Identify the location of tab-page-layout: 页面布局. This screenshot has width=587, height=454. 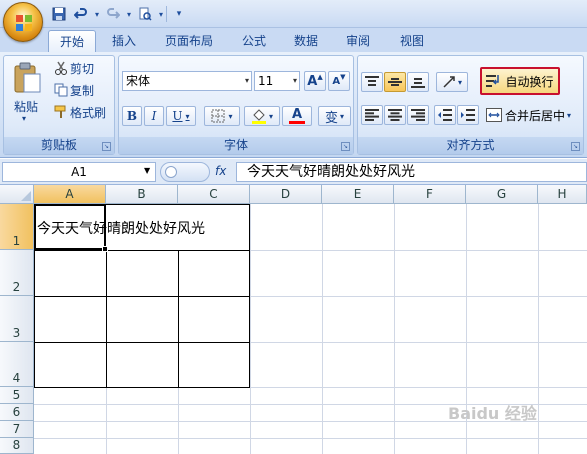
(189, 41).